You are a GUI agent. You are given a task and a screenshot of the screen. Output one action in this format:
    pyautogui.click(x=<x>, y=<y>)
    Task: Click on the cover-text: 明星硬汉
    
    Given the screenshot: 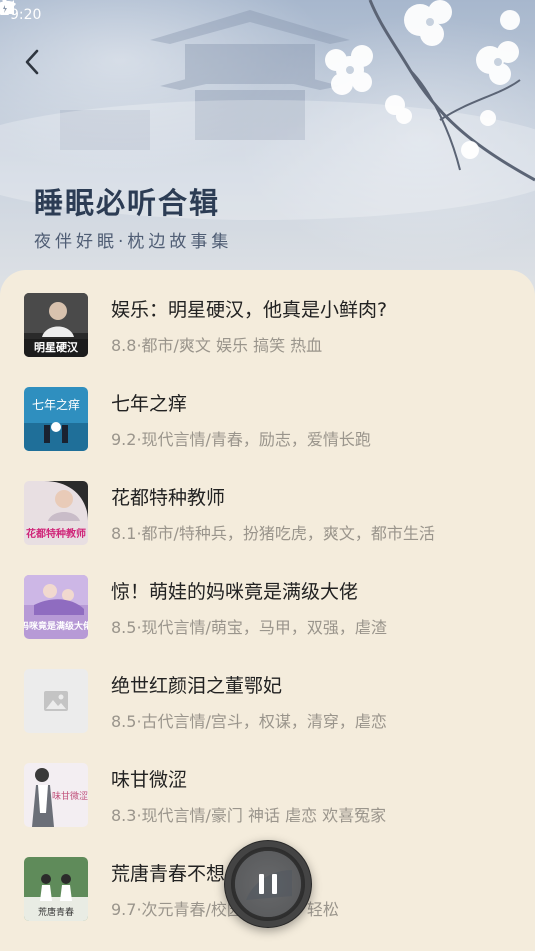 What is the action you would take?
    pyautogui.click(x=56, y=347)
    